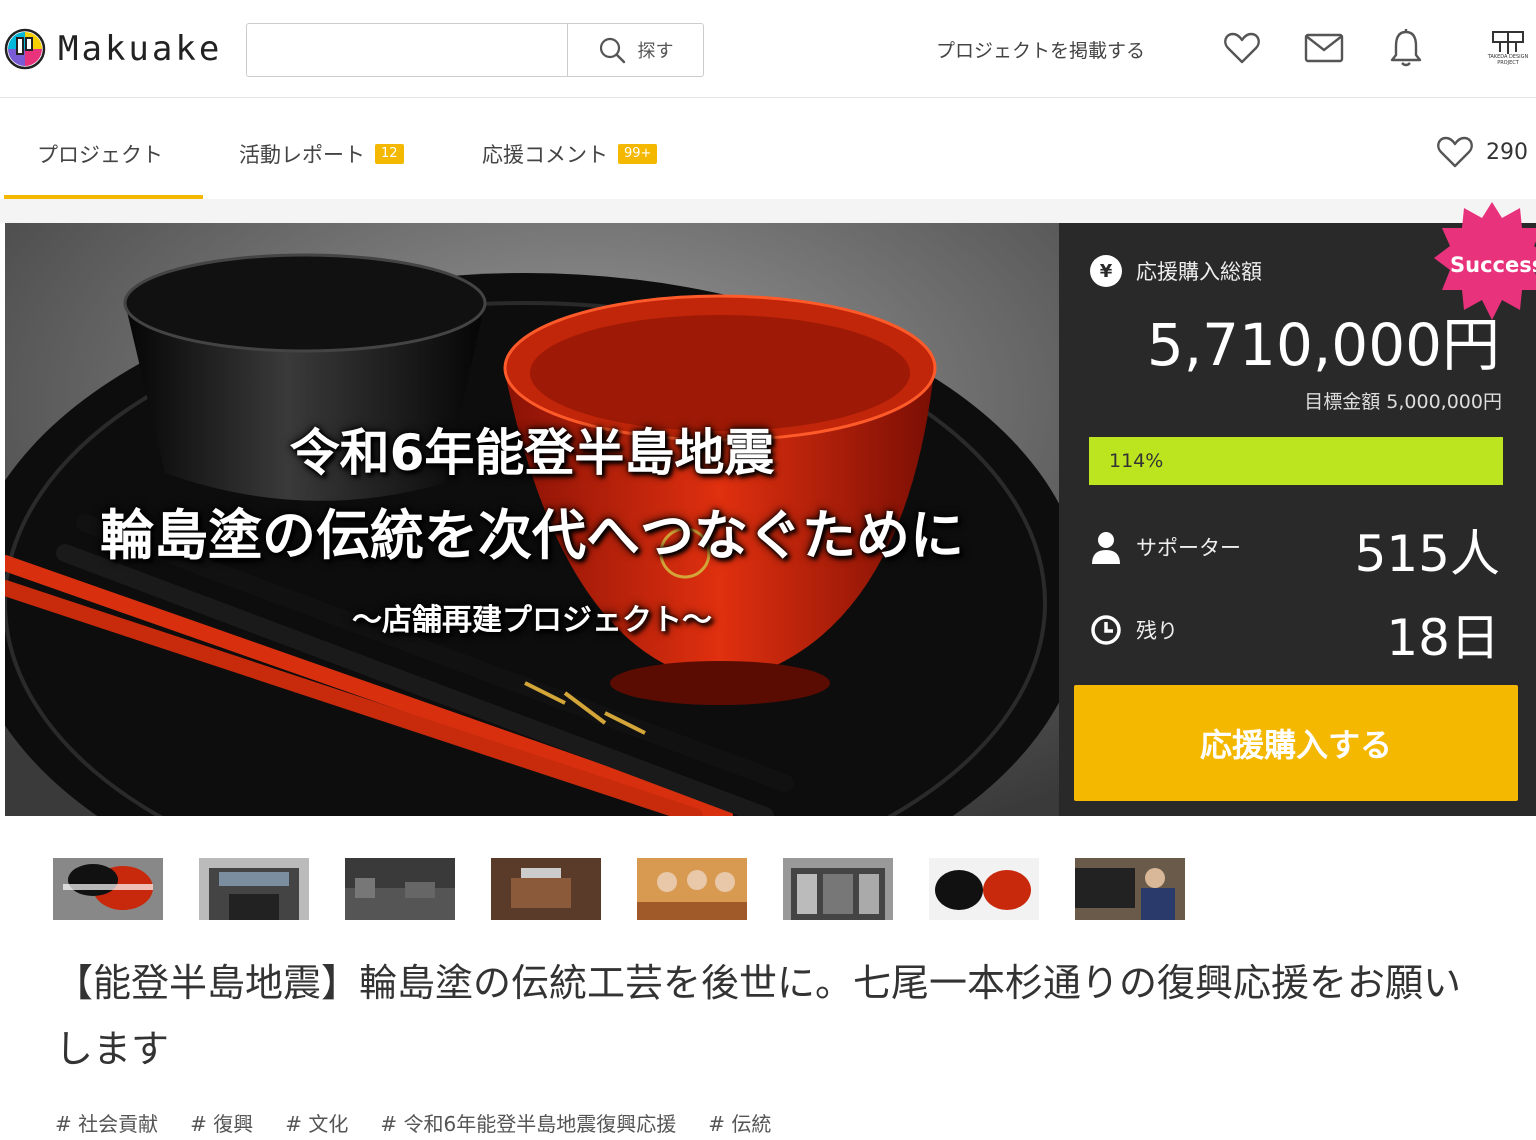 The image size is (1536, 1140). I want to click on makuake-logo: Makuake, so click(113, 49).